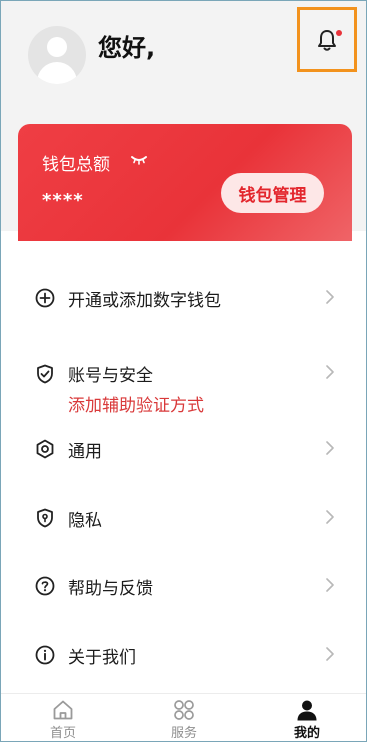 The height and width of the screenshot is (744, 369). Describe the element at coordinates (57, 47) in the screenshot. I see `avatar-head` at that location.